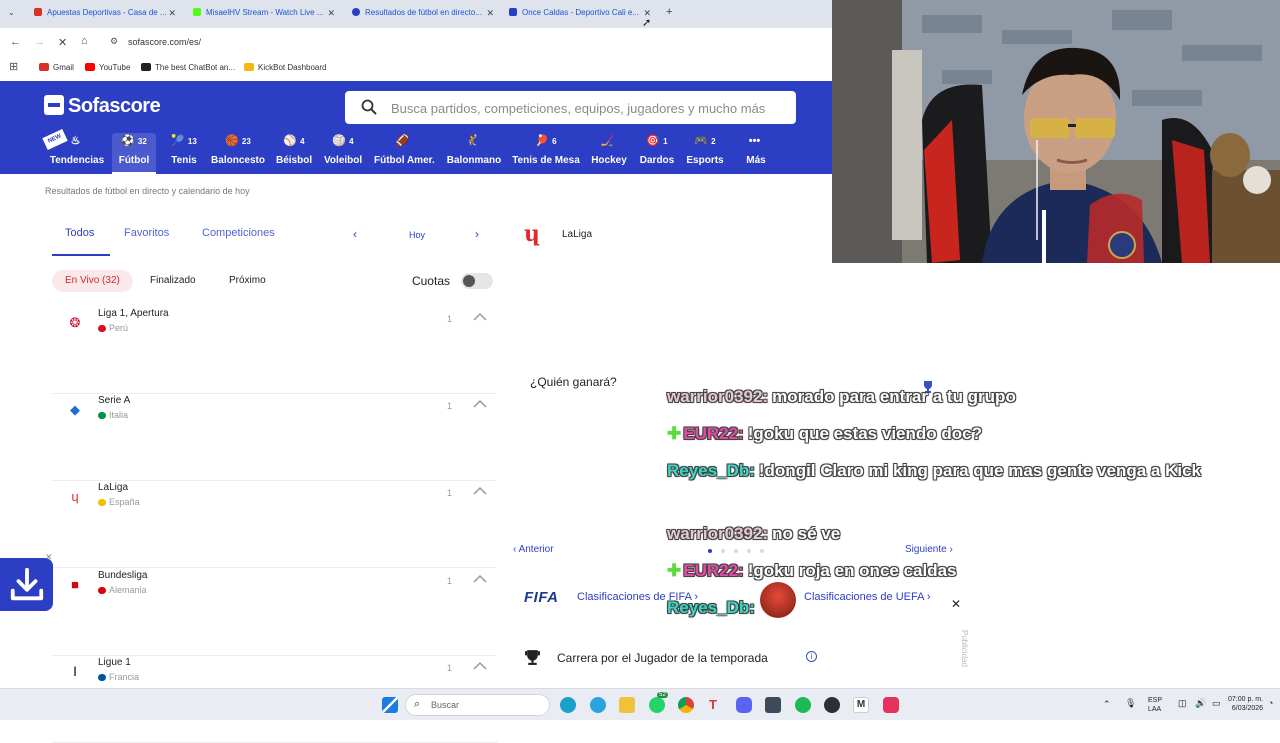  What do you see at coordinates (832, 705) in the screenshot?
I see `obs-icon` at bounding box center [832, 705].